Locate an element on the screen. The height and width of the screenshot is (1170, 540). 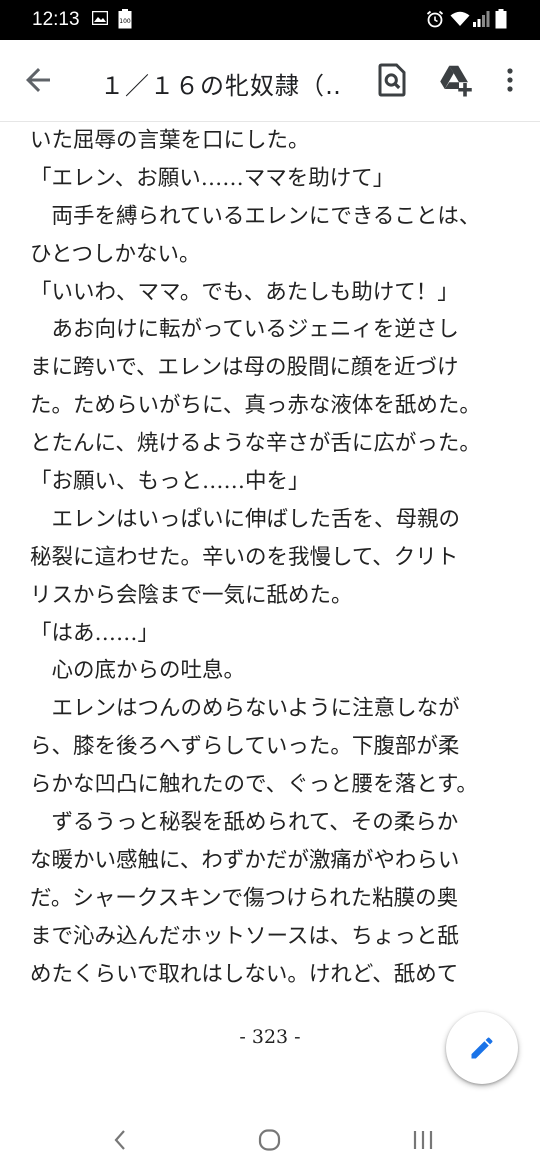
add-to-drive-button is located at coordinates (456, 80).